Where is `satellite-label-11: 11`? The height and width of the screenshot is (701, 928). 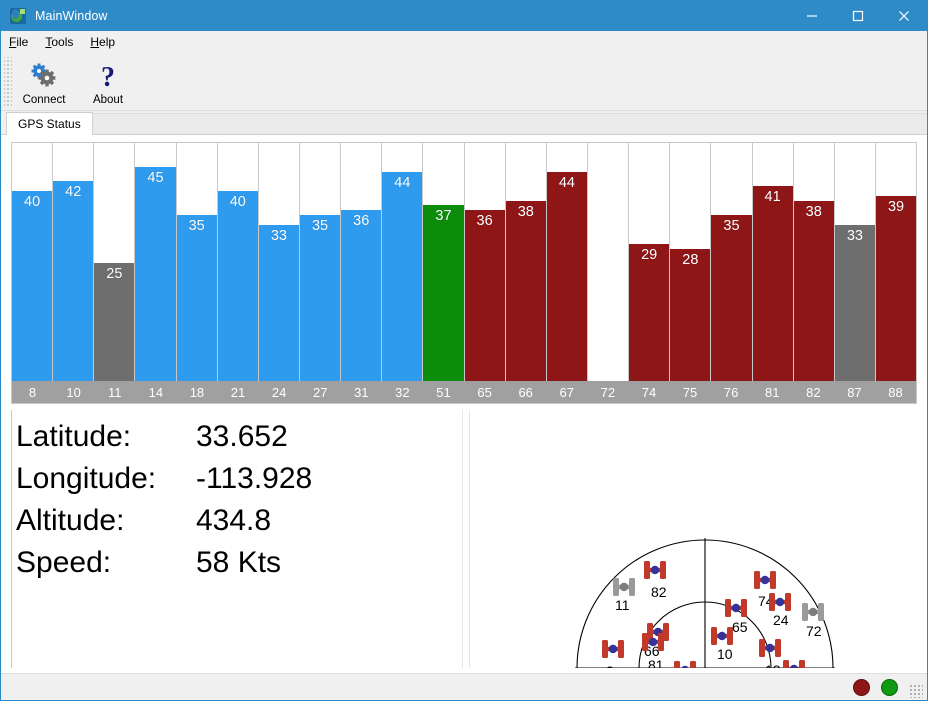 satellite-label-11: 11 is located at coordinates (622, 605).